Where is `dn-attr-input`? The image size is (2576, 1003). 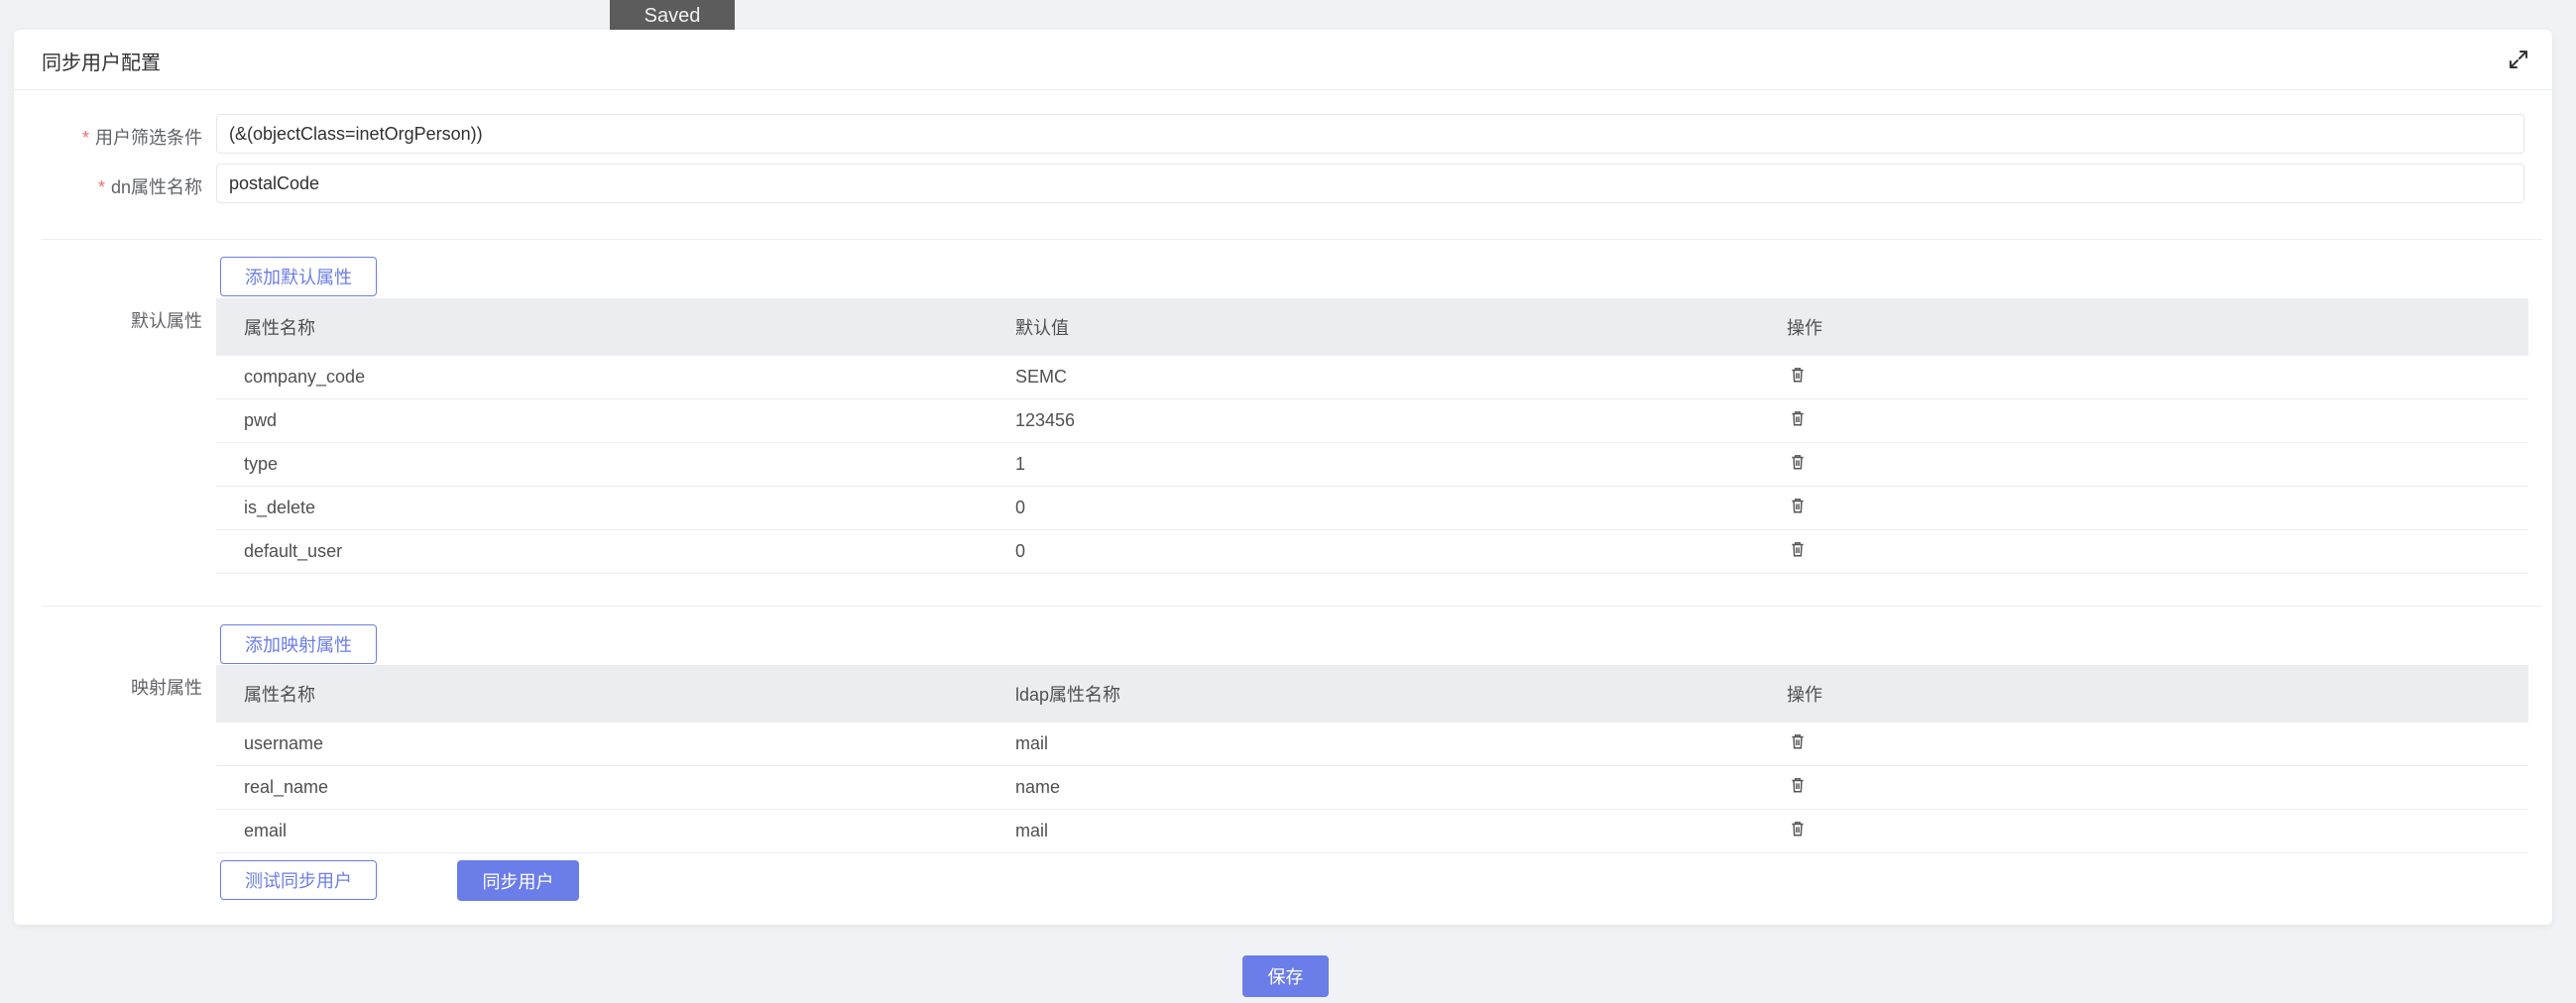 dn-attr-input is located at coordinates (1370, 183).